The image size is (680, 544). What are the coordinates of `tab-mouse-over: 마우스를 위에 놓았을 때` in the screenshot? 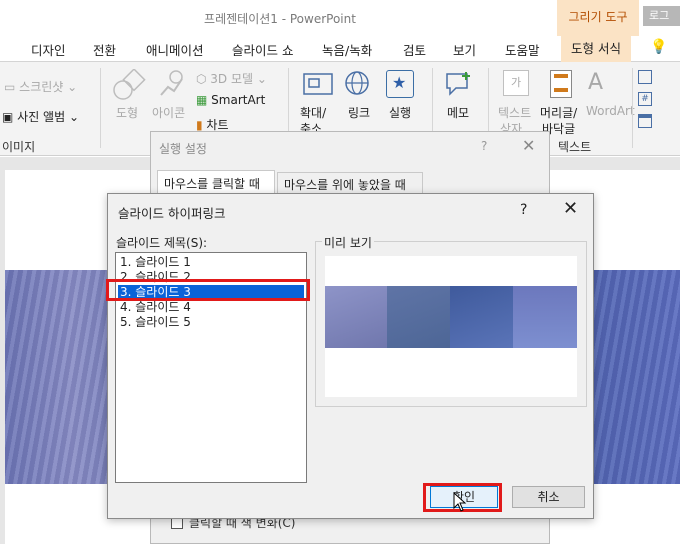 It's located at (350, 183).